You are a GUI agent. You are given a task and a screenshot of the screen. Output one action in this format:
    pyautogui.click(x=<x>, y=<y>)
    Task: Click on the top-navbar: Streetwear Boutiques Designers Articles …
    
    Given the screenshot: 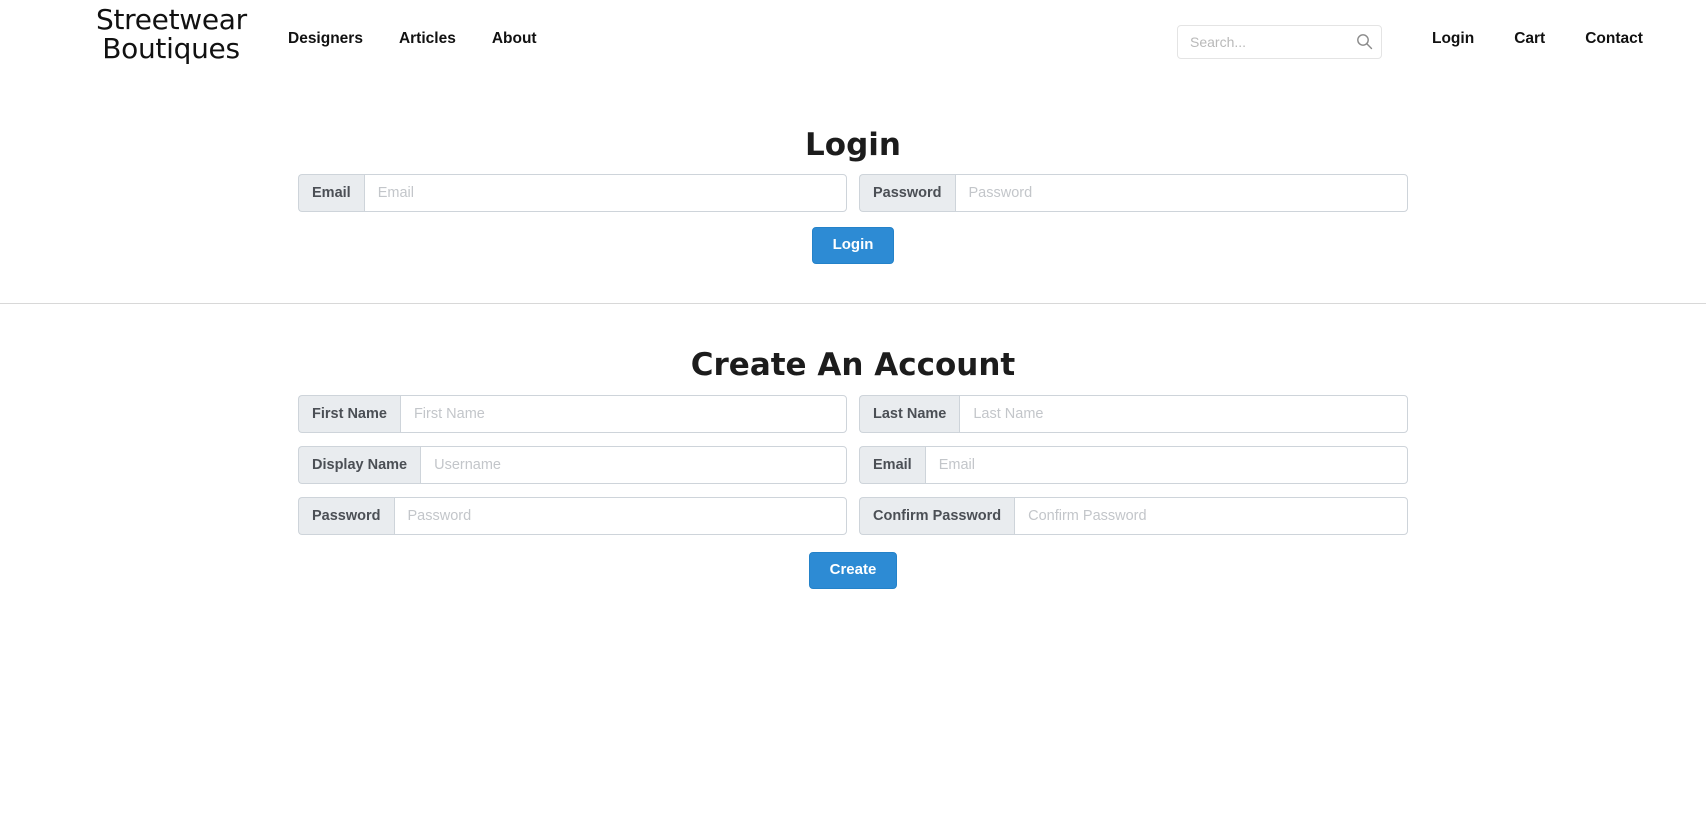 What is the action you would take?
    pyautogui.click(x=853, y=38)
    